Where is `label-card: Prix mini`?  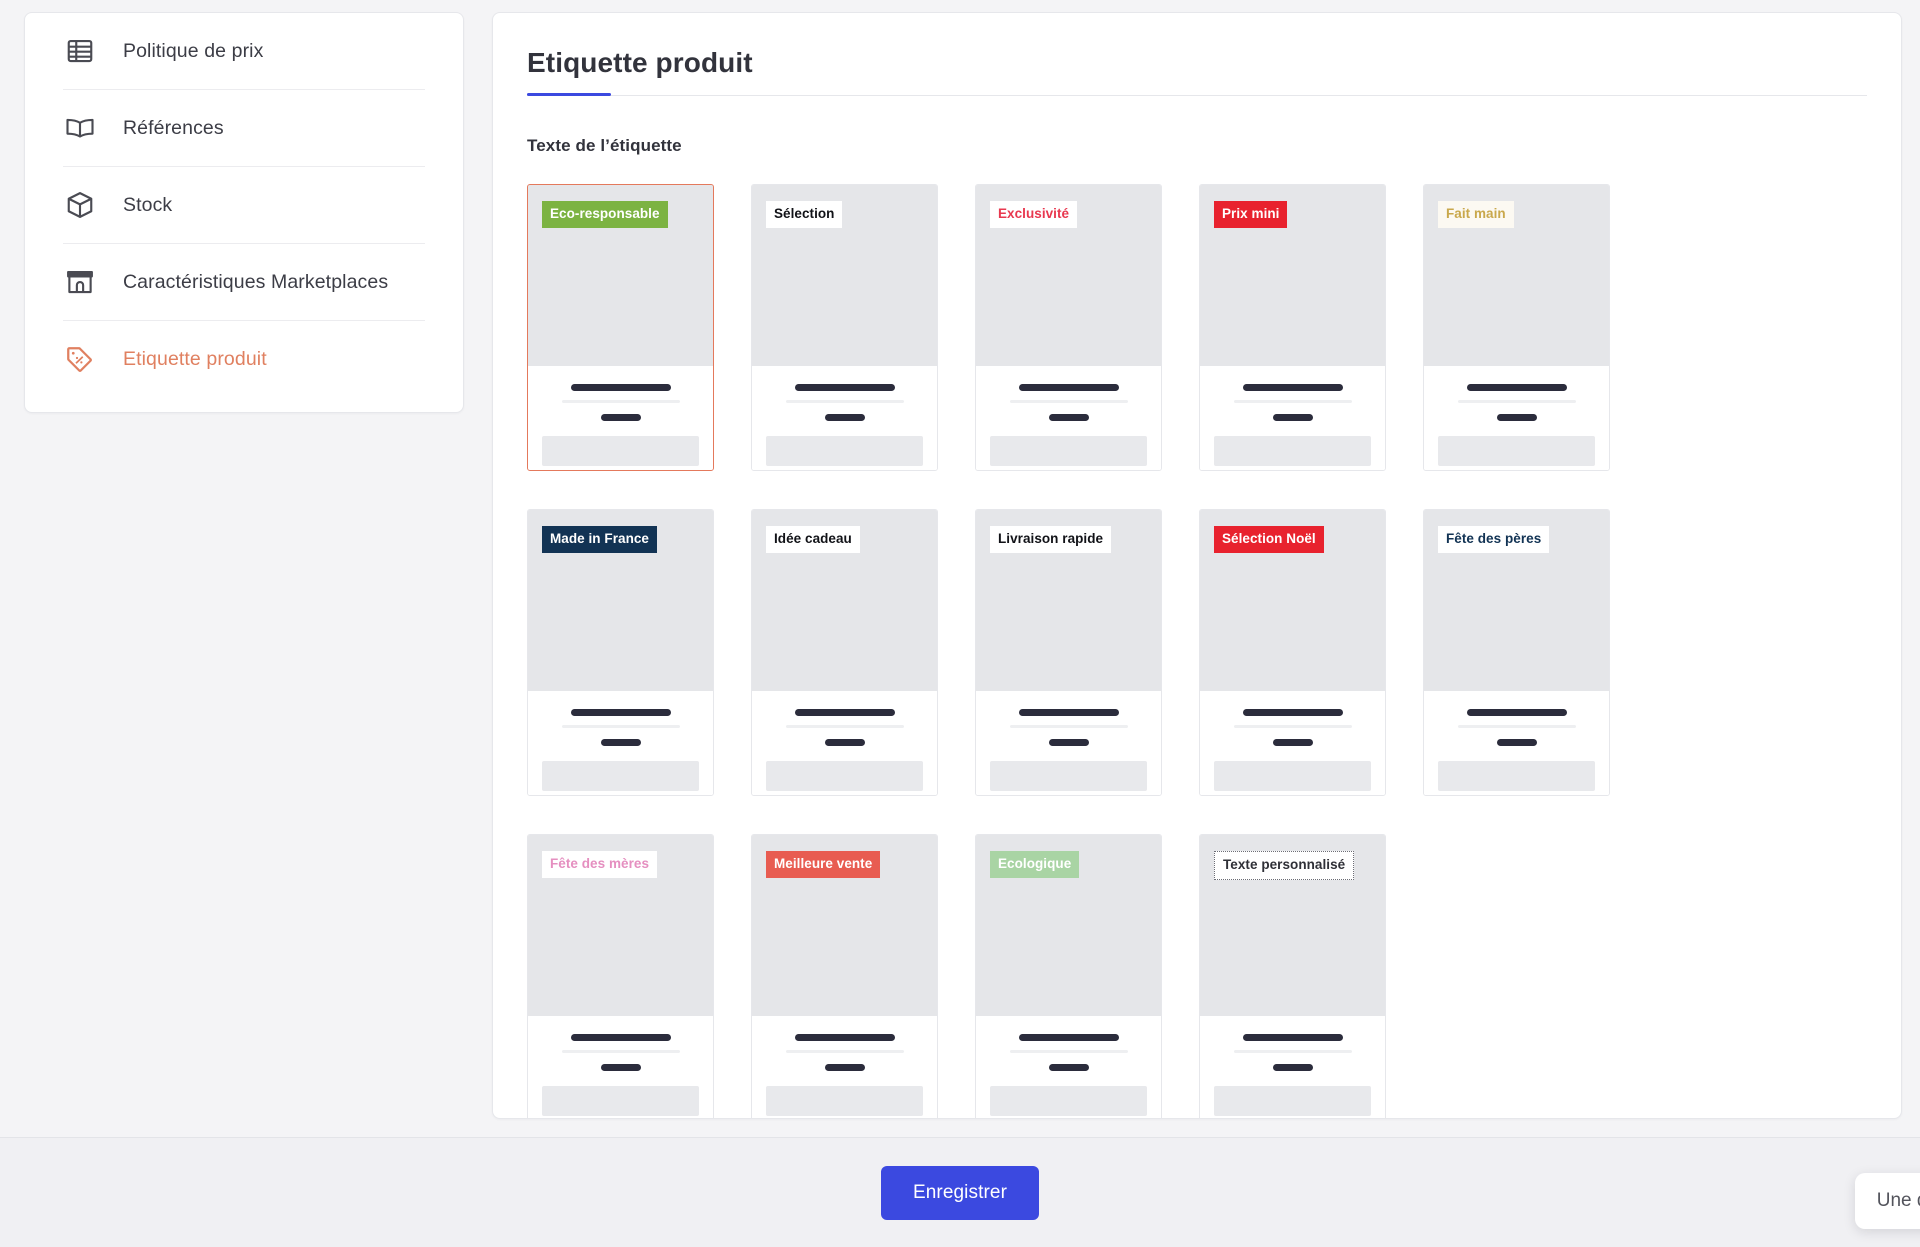
label-card: Prix mini is located at coordinates (1292, 327).